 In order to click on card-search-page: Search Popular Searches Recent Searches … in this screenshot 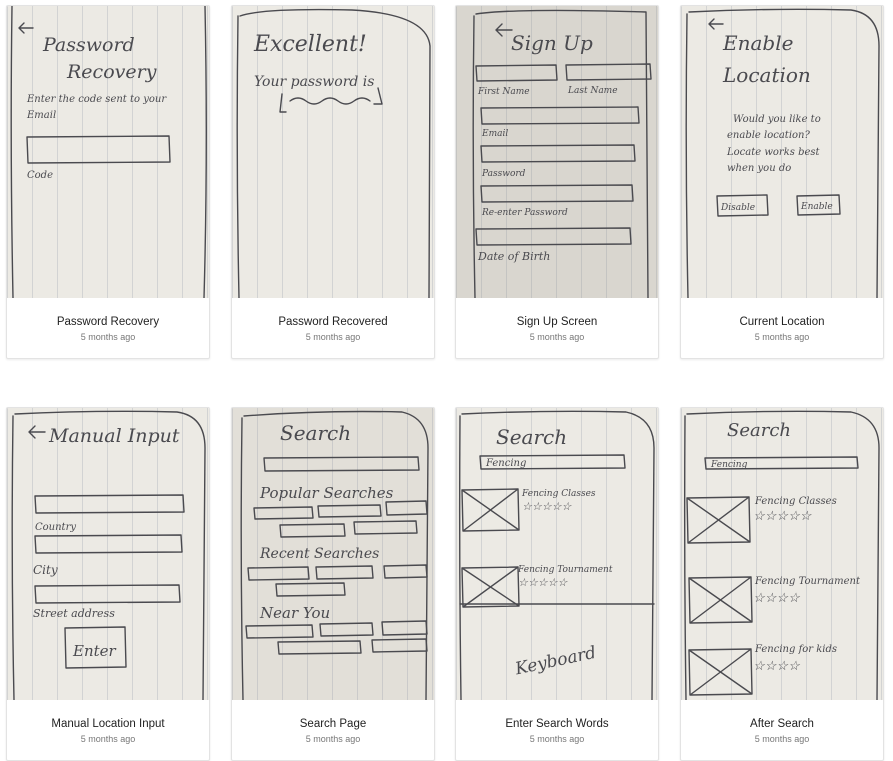, I will do `click(333, 584)`.